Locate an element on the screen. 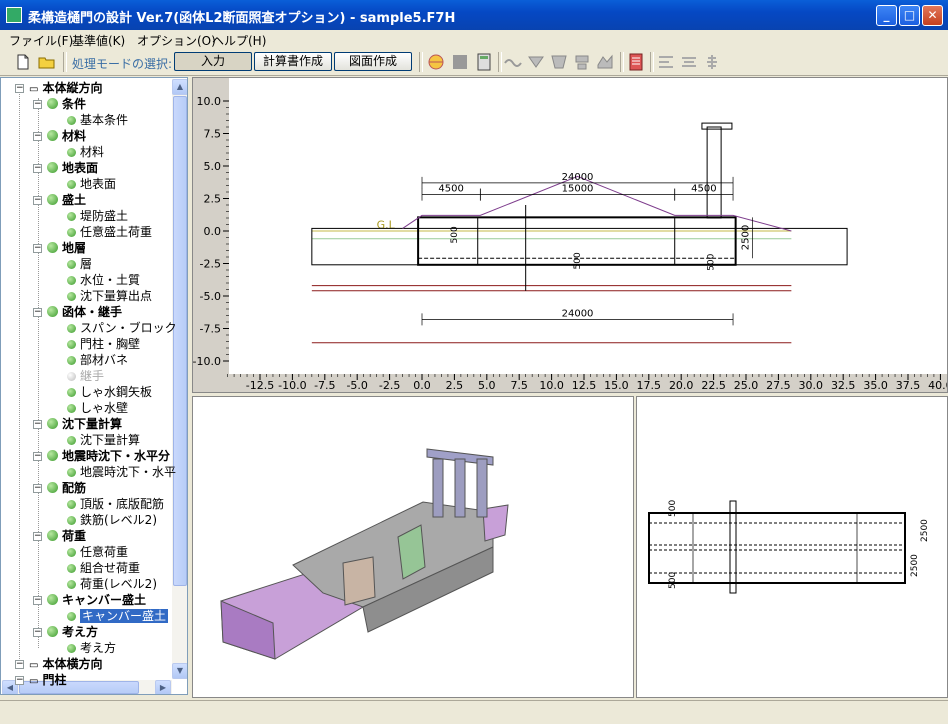 This screenshot has height=724, width=948. tree-node: 条件 is located at coordinates (66, 104).